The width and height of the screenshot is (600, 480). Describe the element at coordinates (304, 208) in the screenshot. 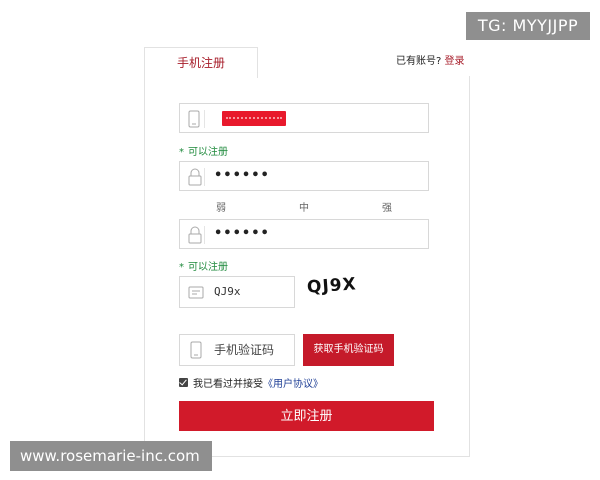

I see `strength-medium: 中` at that location.